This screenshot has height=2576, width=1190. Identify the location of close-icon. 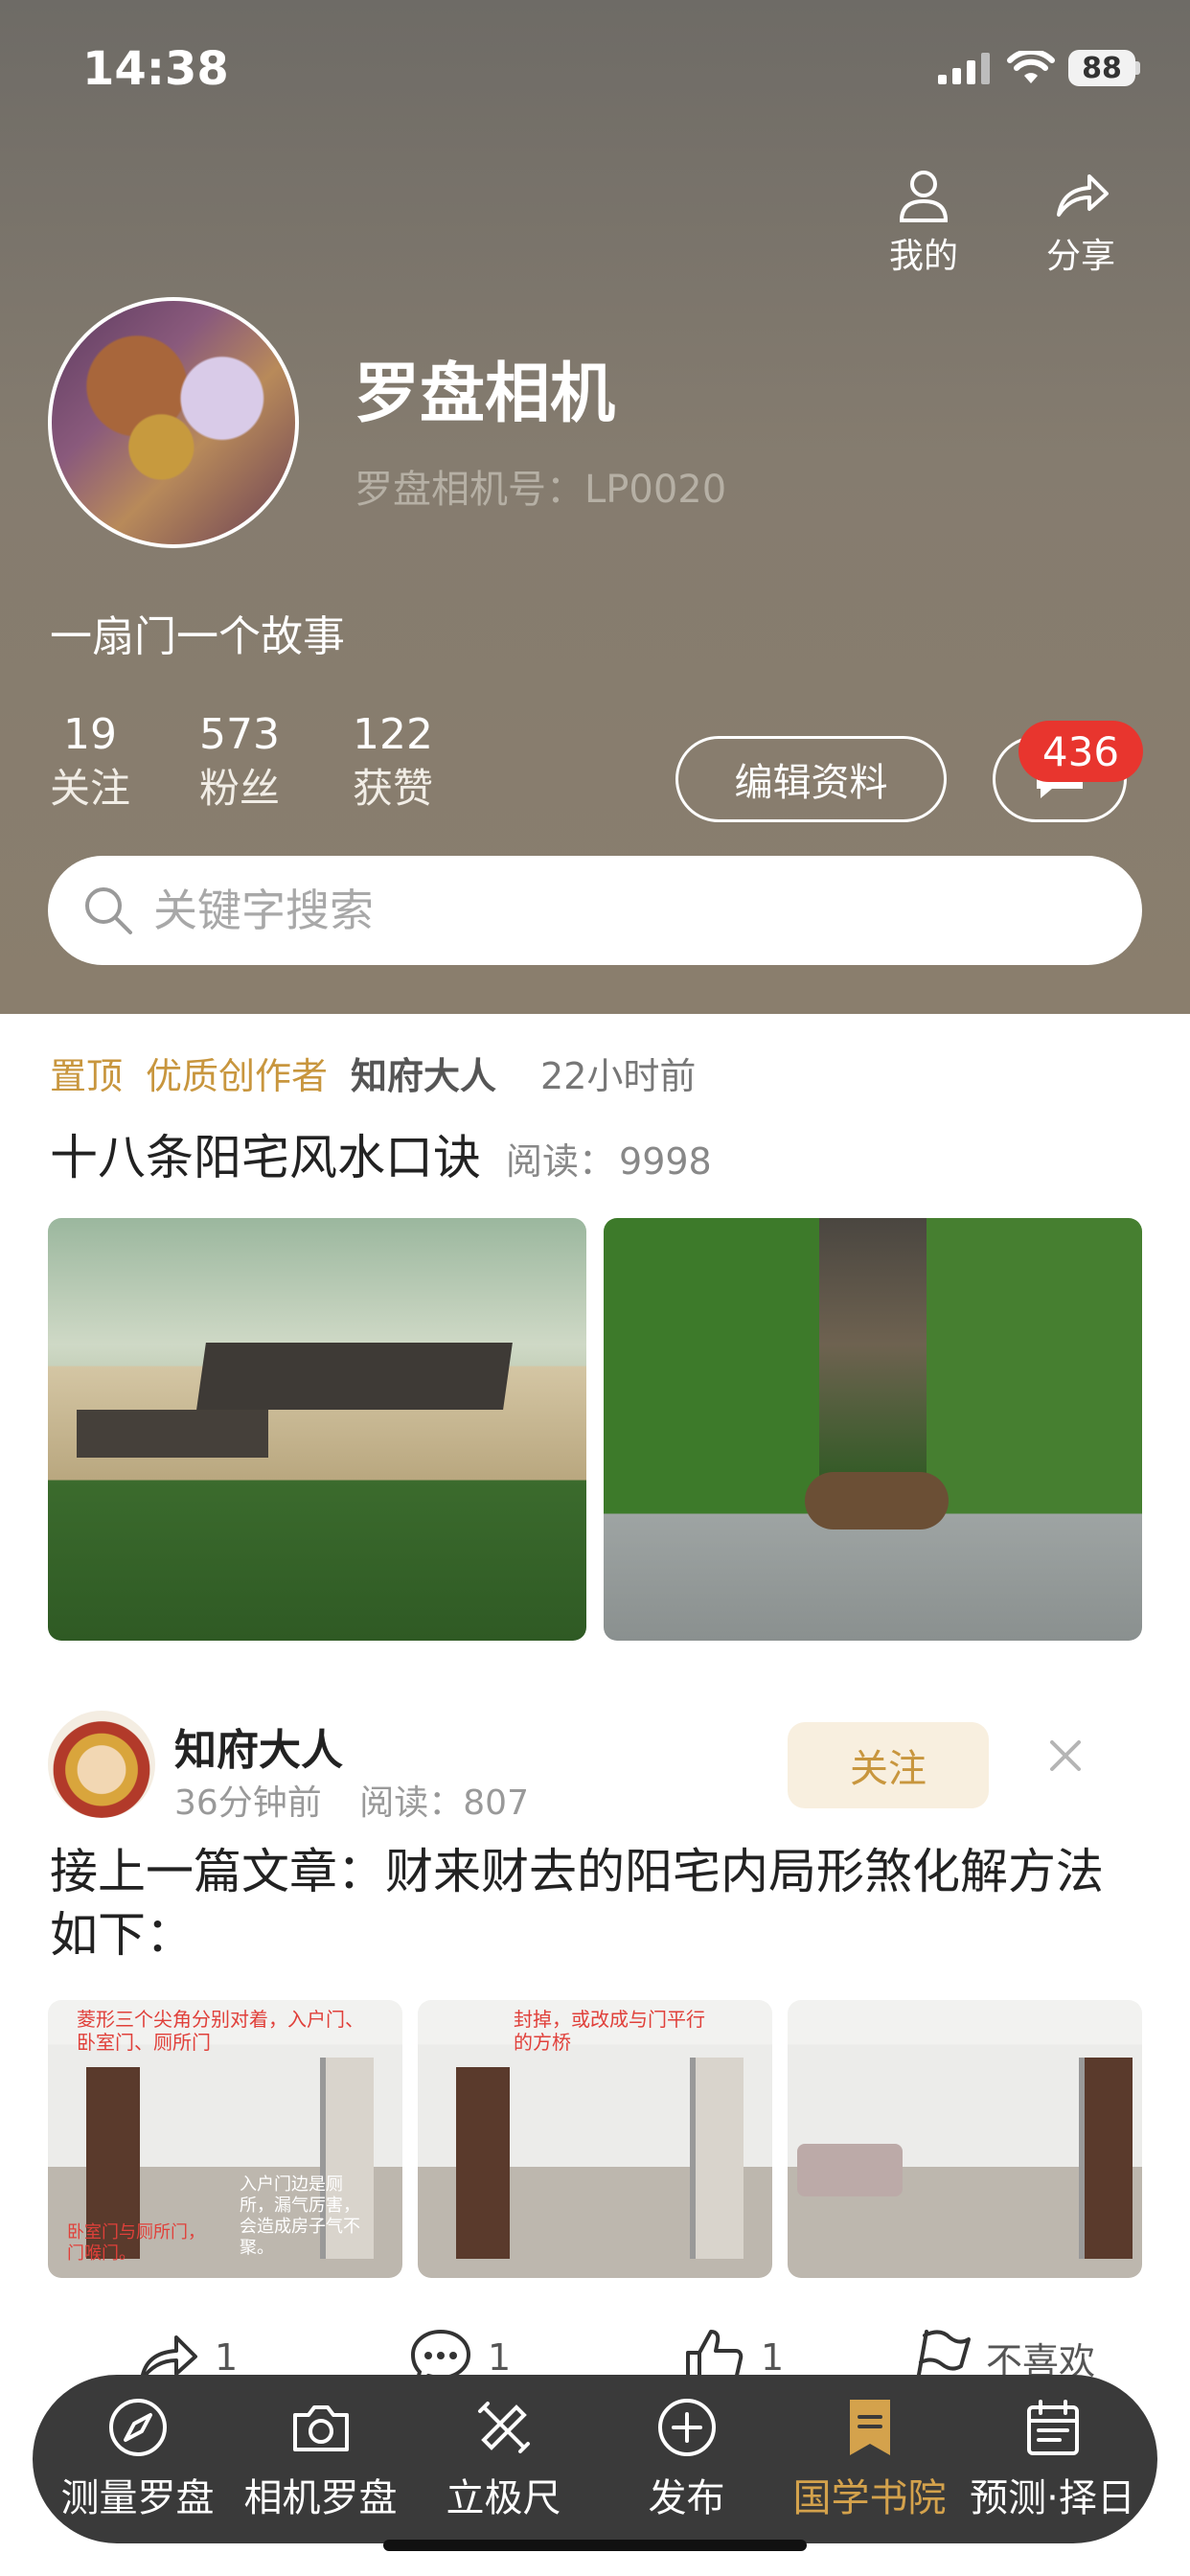
(1066, 1755).